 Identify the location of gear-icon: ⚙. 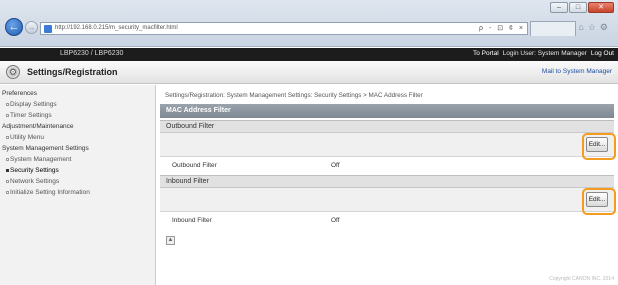
(606, 27).